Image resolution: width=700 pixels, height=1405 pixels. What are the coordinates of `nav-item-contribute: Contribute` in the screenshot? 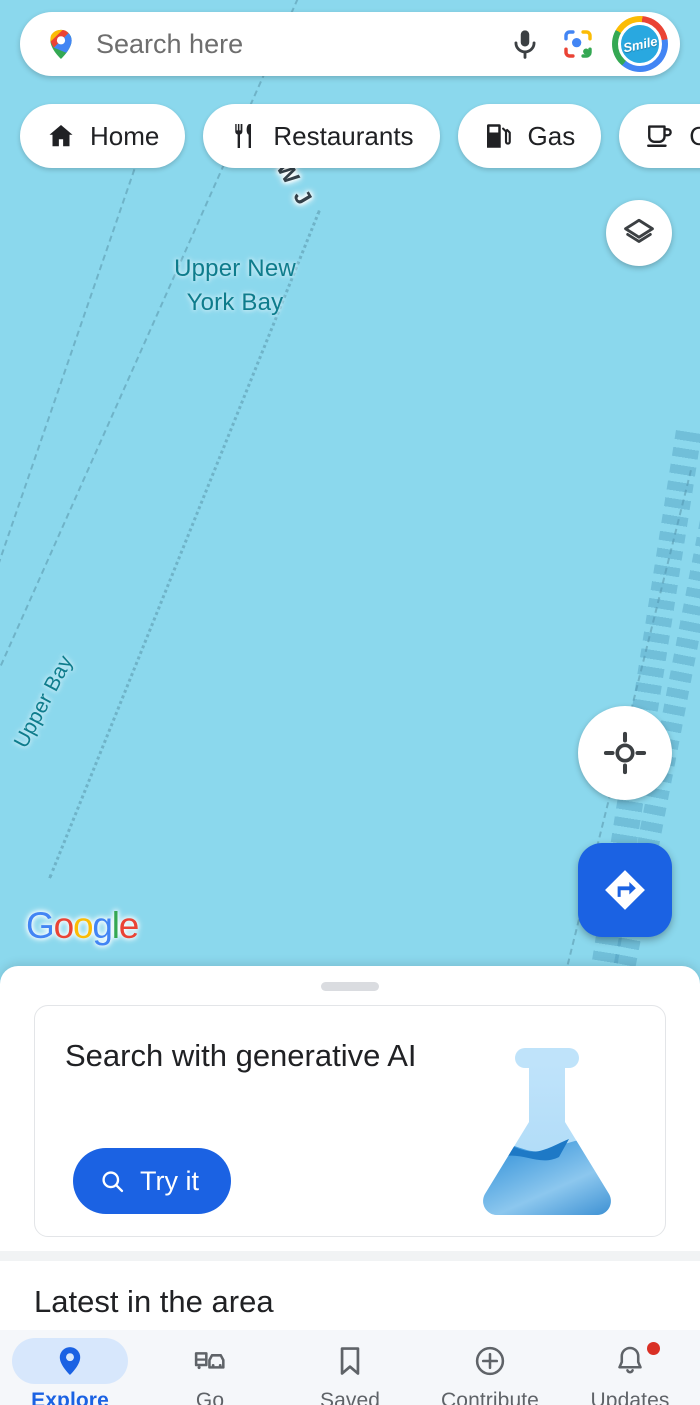 It's located at (490, 1371).